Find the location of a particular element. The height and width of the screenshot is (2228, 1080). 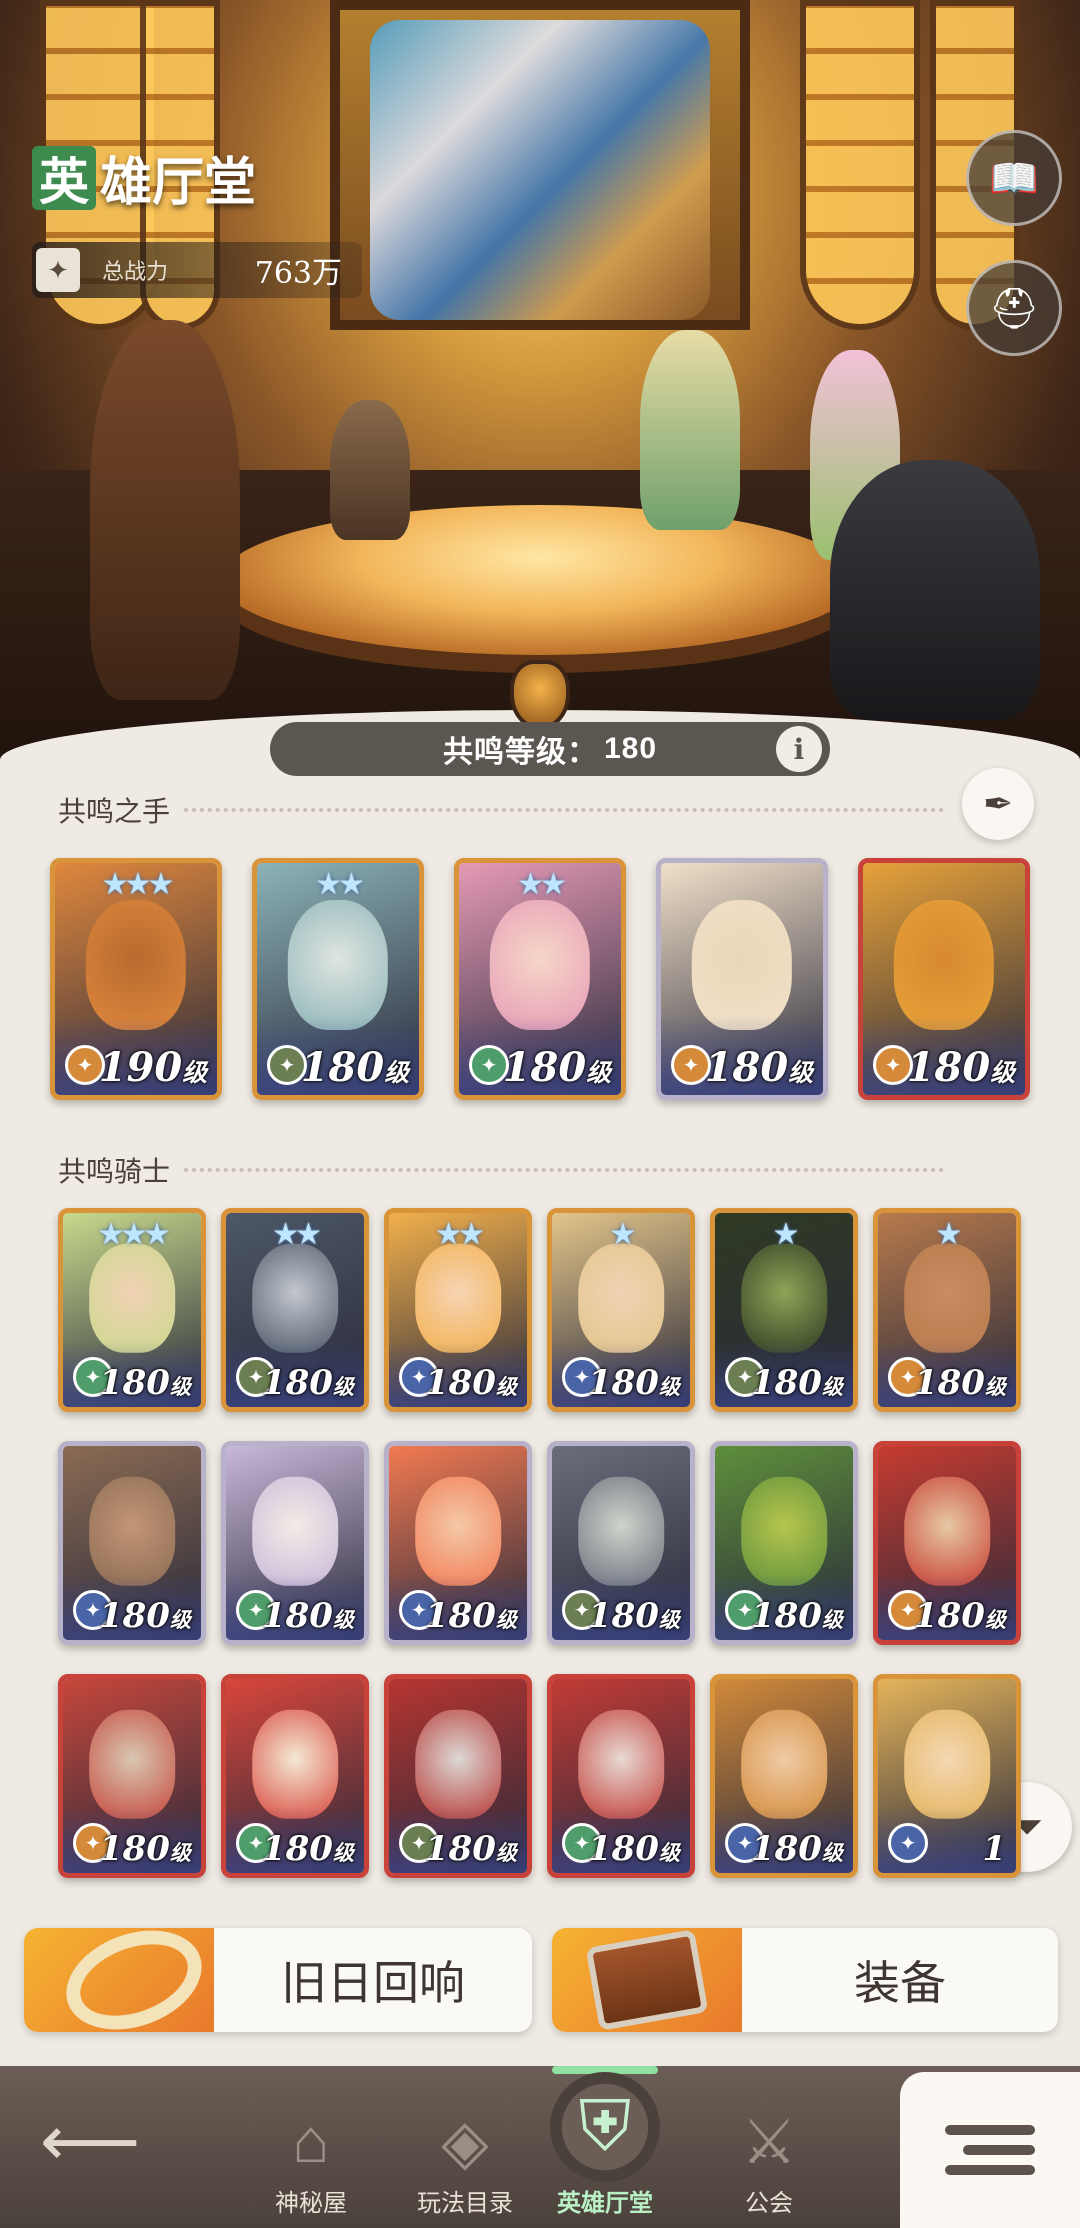

edit-quill-button: ✒ is located at coordinates (998, 804).